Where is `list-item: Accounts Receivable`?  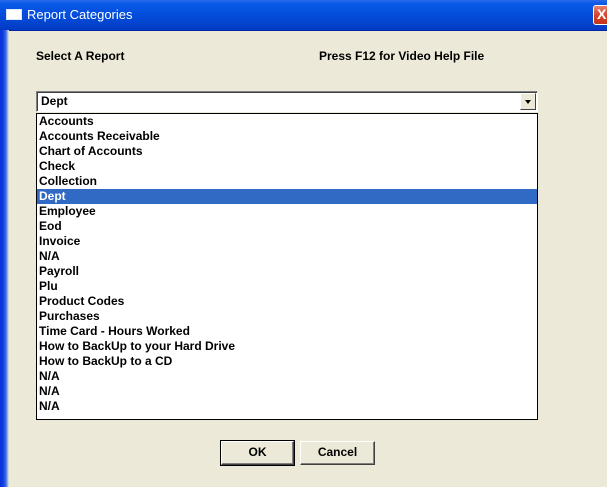 list-item: Accounts Receivable is located at coordinates (287, 136).